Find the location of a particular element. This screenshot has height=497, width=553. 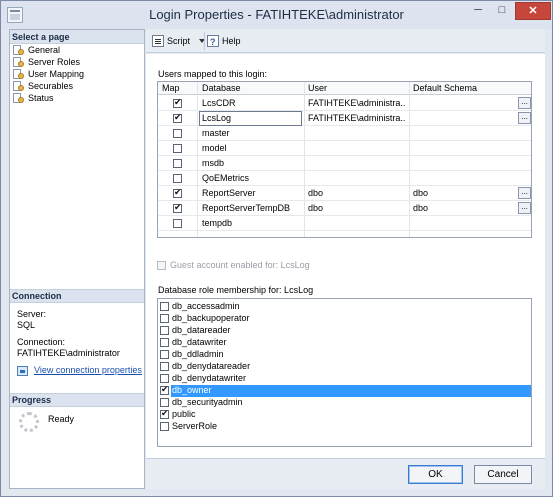

sidebar-item-label: User Mapping is located at coordinates (56, 74).